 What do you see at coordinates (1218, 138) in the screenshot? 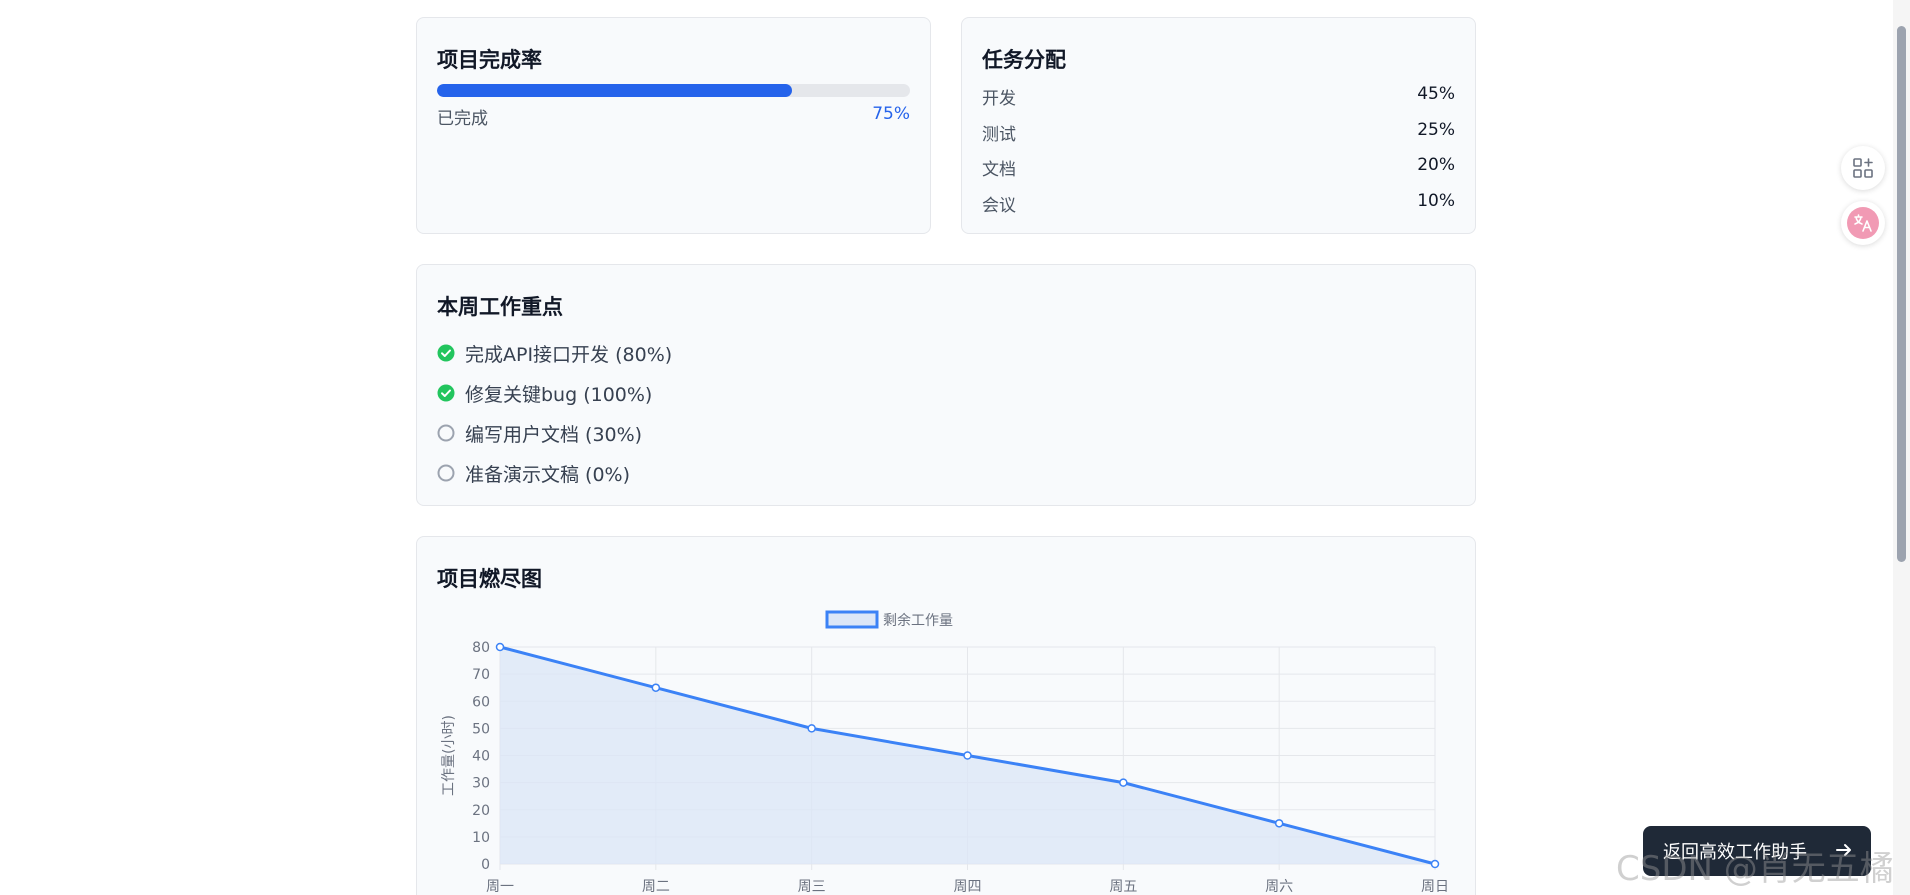
I see `task-row-test: 测试 25%` at bounding box center [1218, 138].